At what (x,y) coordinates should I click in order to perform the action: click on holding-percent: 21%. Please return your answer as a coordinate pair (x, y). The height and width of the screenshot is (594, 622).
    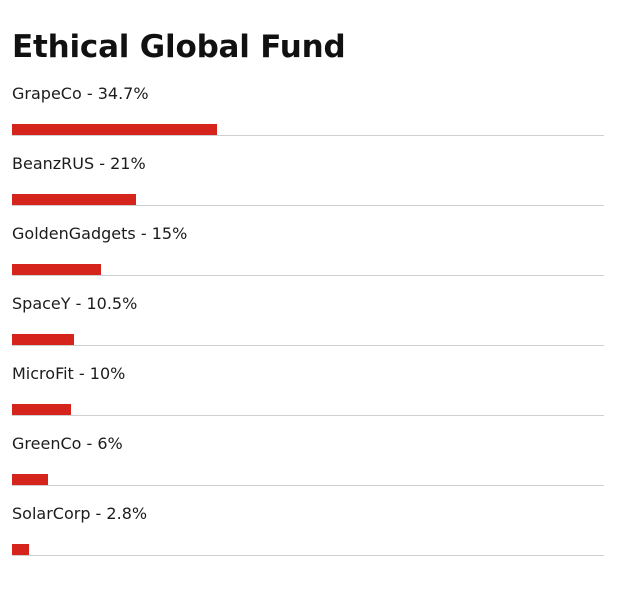
    Looking at the image, I should click on (128, 163).